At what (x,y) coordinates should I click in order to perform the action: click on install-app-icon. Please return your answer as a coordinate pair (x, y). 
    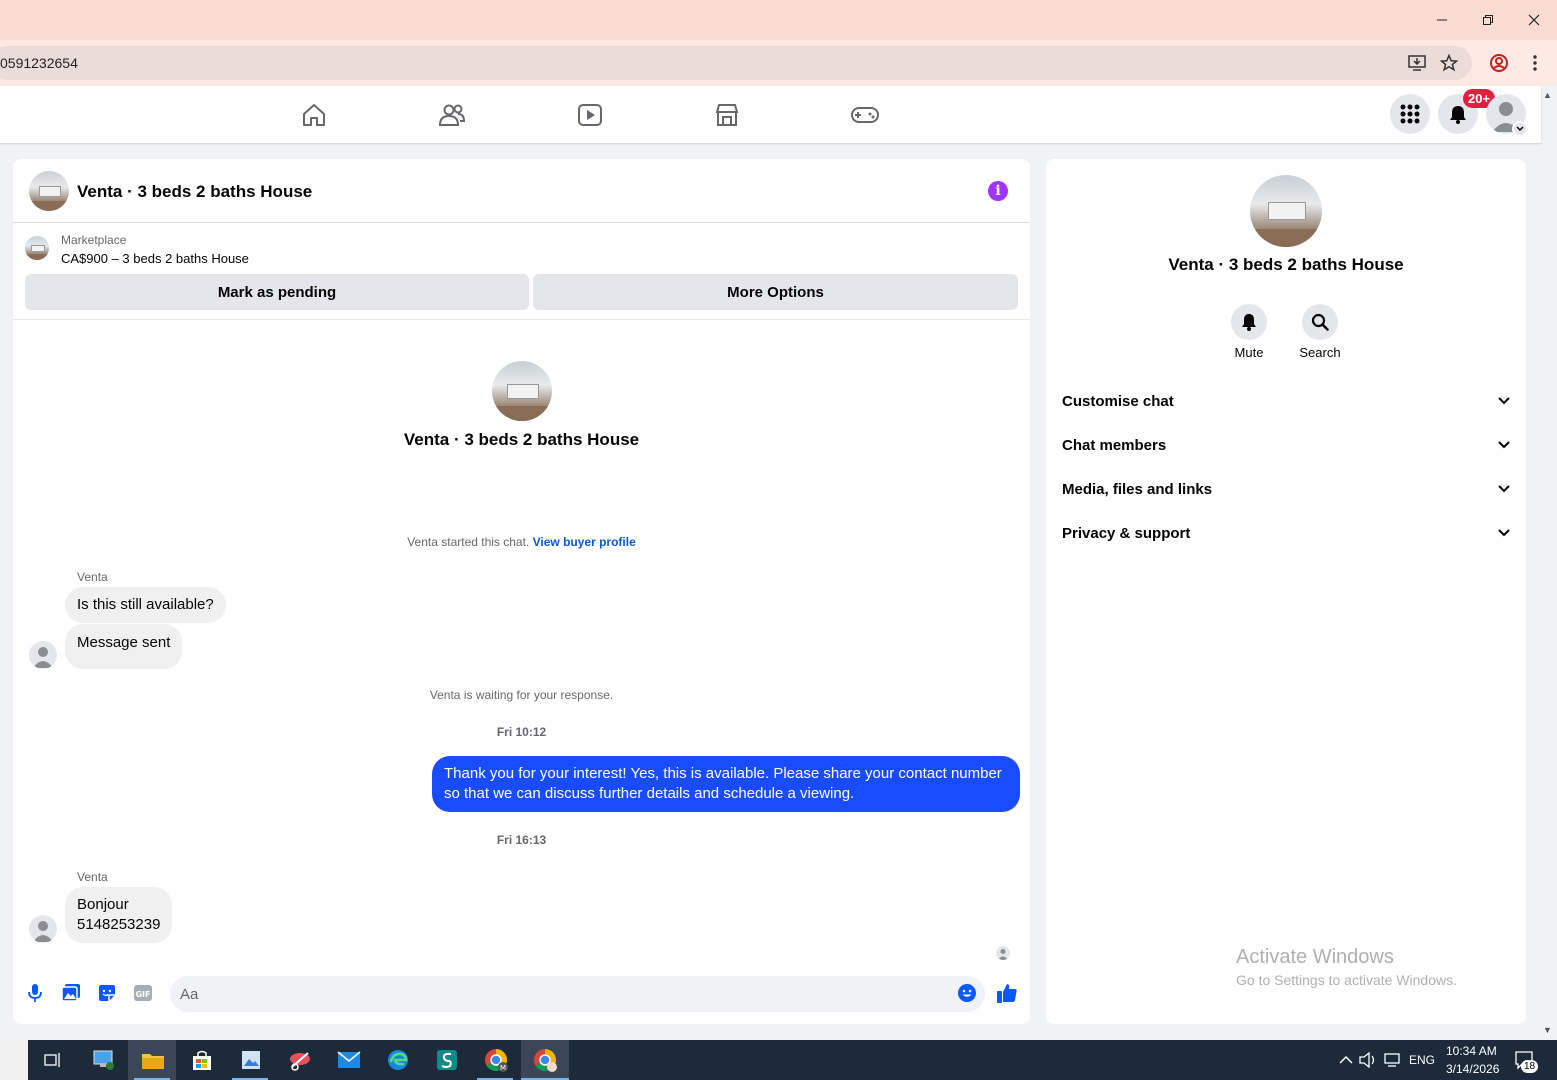
    Looking at the image, I should click on (1417, 63).